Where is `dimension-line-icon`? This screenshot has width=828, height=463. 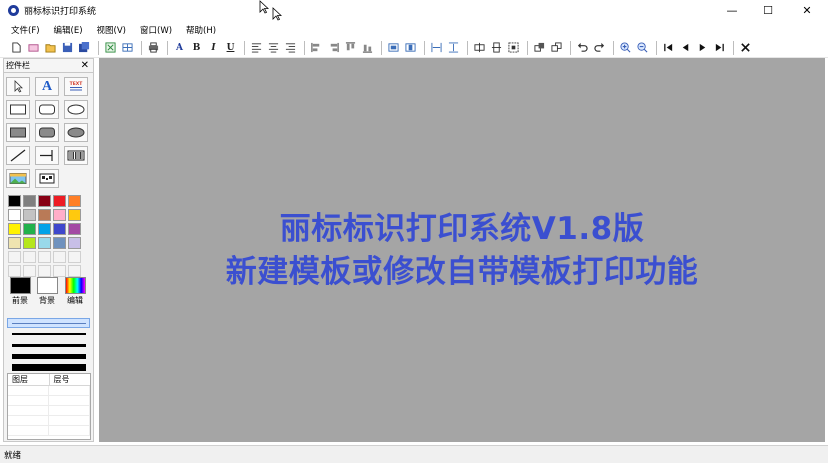
dimension-line-icon is located at coordinates (47, 155).